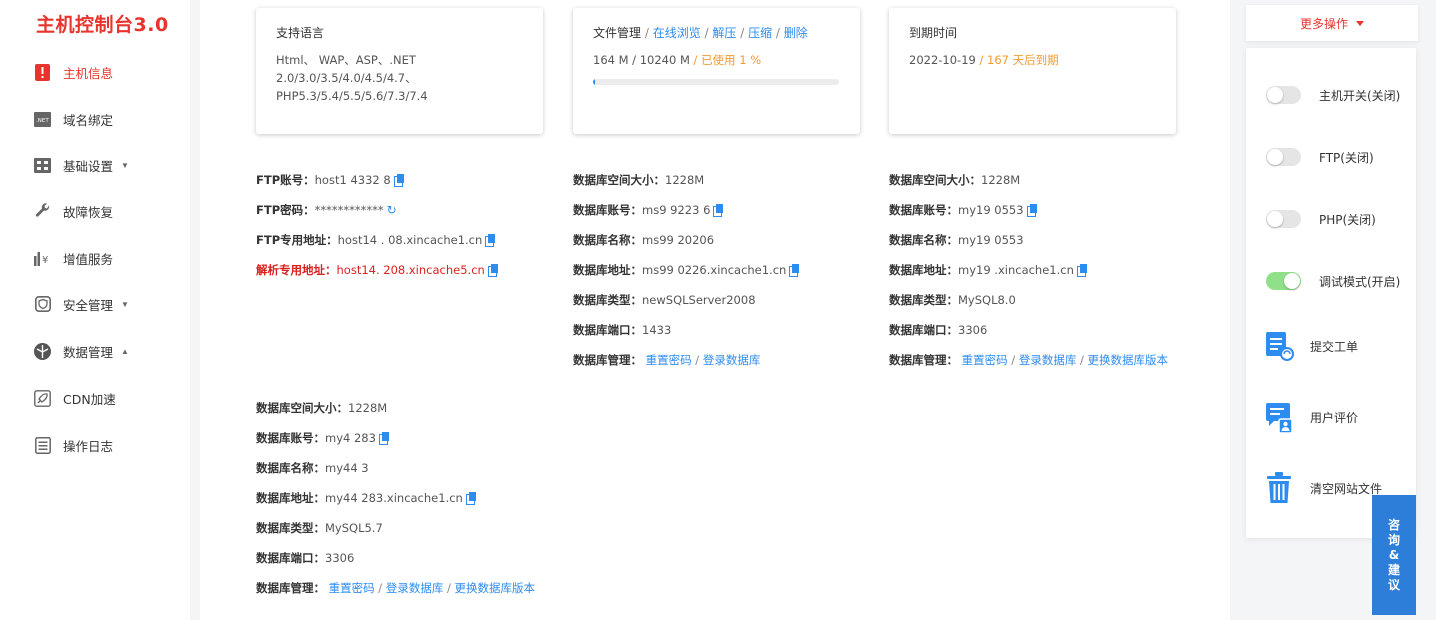 The height and width of the screenshot is (620, 1436). What do you see at coordinates (88, 73) in the screenshot?
I see `sidebar-item-label: 主机信息` at bounding box center [88, 73].